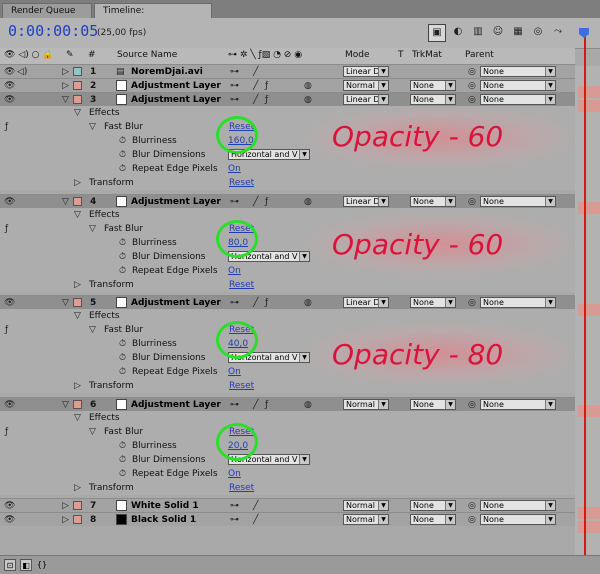 Image resolution: width=600 pixels, height=574 pixels. Describe the element at coordinates (458, 32) in the screenshot. I see `live-update-icon: ◐` at that location.